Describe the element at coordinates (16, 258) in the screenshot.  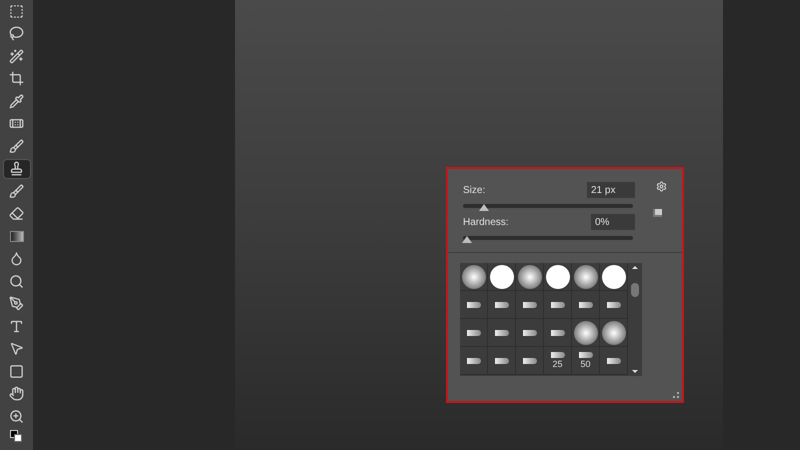
I see `drop-icon` at that location.